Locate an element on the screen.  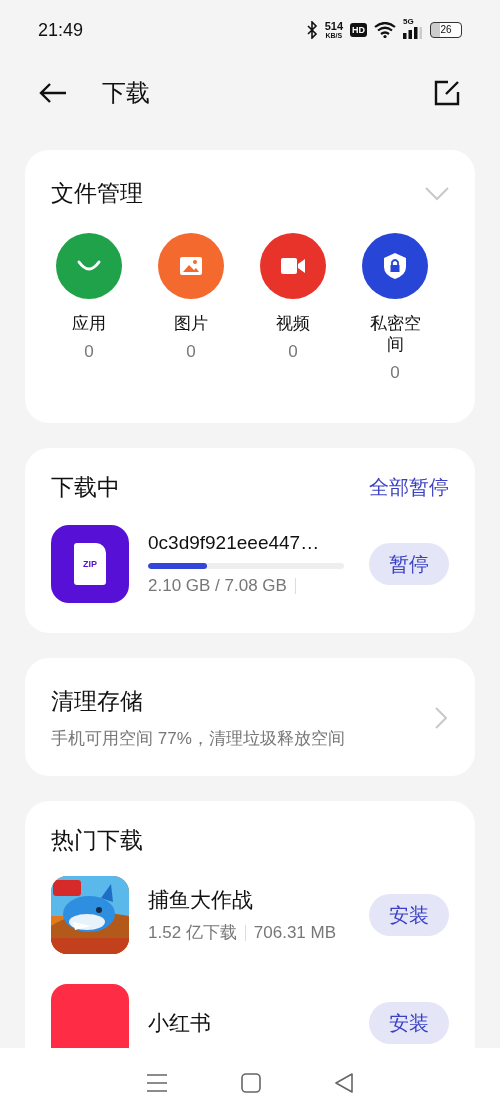
page-title: 下载 is located at coordinates (126, 93).